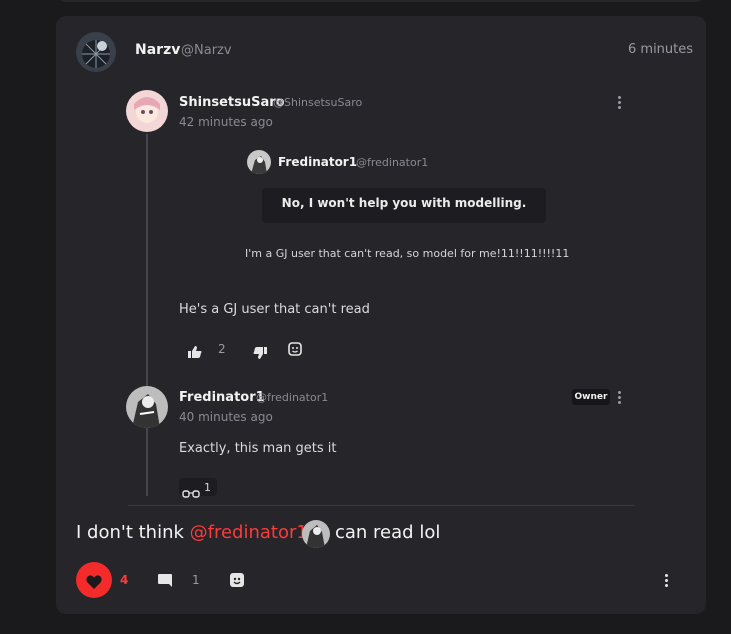 Image resolution: width=731 pixels, height=634 pixels. What do you see at coordinates (591, 397) in the screenshot?
I see `owner-badge: Owner` at bounding box center [591, 397].